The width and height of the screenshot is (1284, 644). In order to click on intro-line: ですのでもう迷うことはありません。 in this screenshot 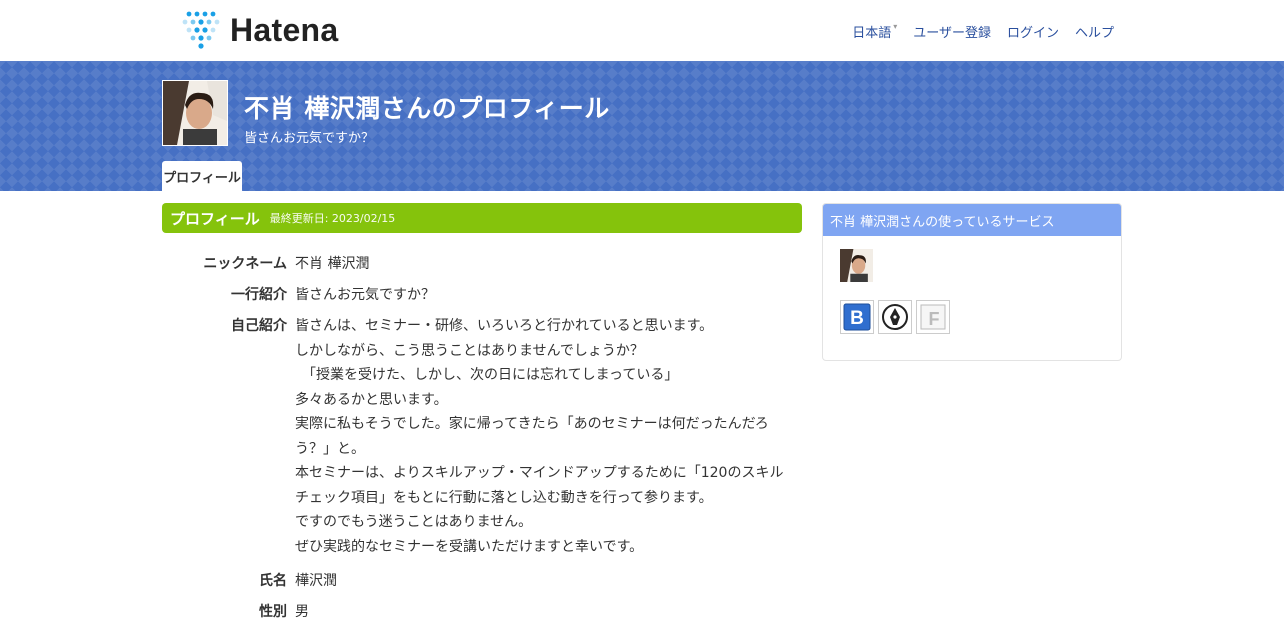, I will do `click(414, 522)`.